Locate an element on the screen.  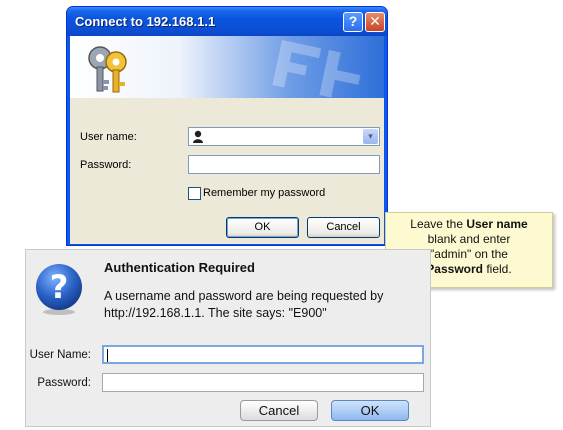
keys-icon is located at coordinates (107, 69).